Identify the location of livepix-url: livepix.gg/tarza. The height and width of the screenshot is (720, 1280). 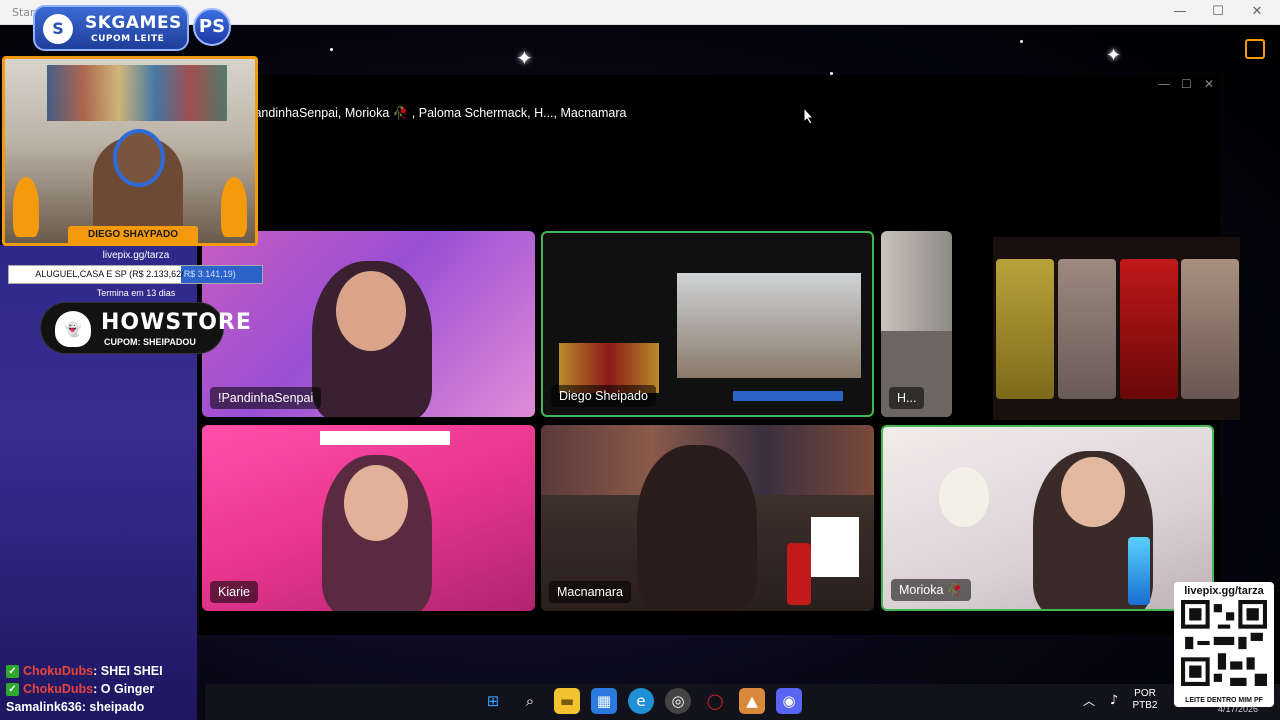
(136, 255).